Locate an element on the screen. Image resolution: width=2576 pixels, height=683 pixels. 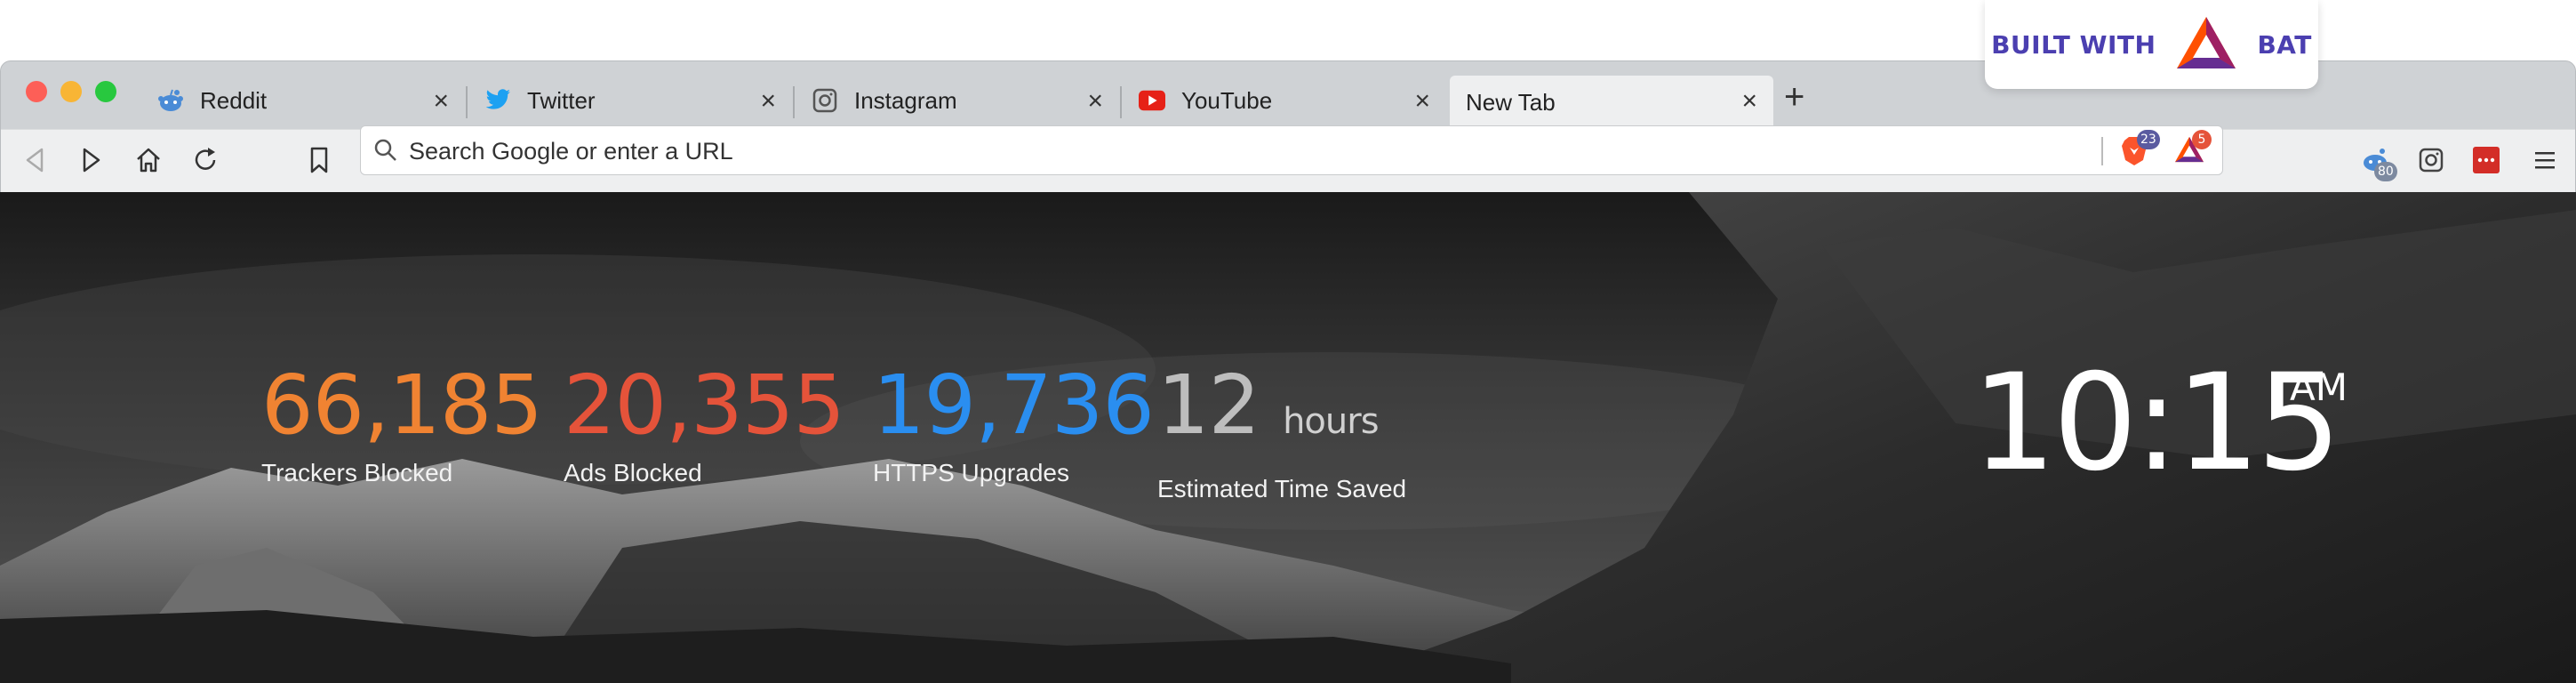
brave-shields-button: 23 is located at coordinates (2139, 148).